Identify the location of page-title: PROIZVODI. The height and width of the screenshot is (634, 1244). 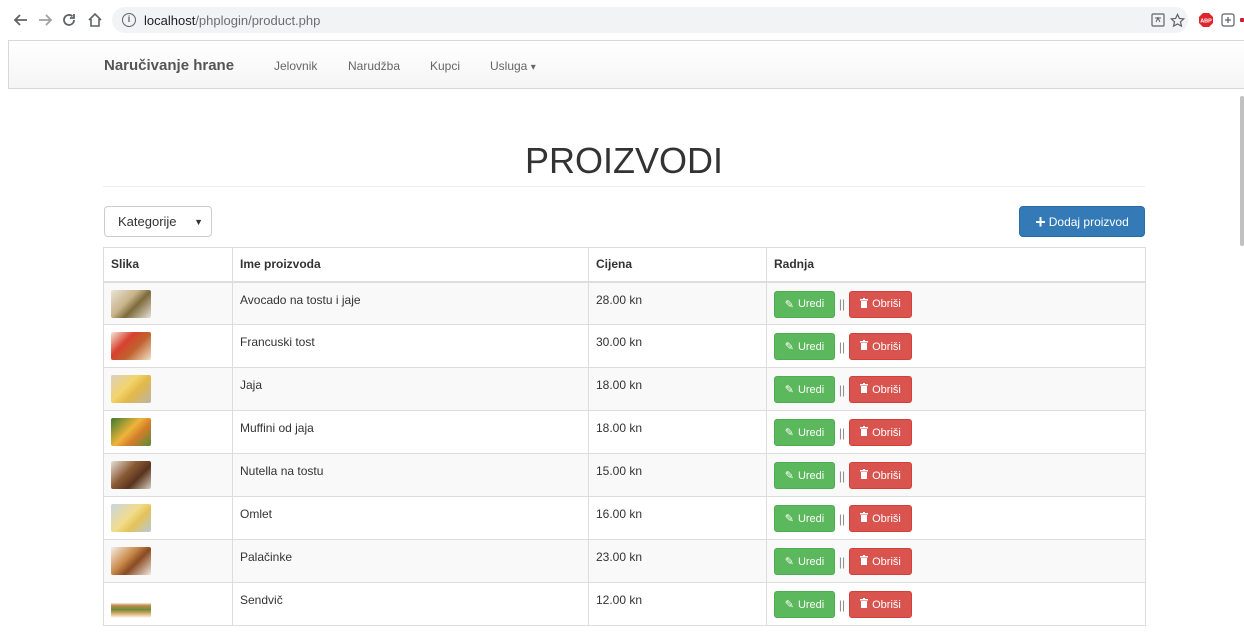
(624, 160).